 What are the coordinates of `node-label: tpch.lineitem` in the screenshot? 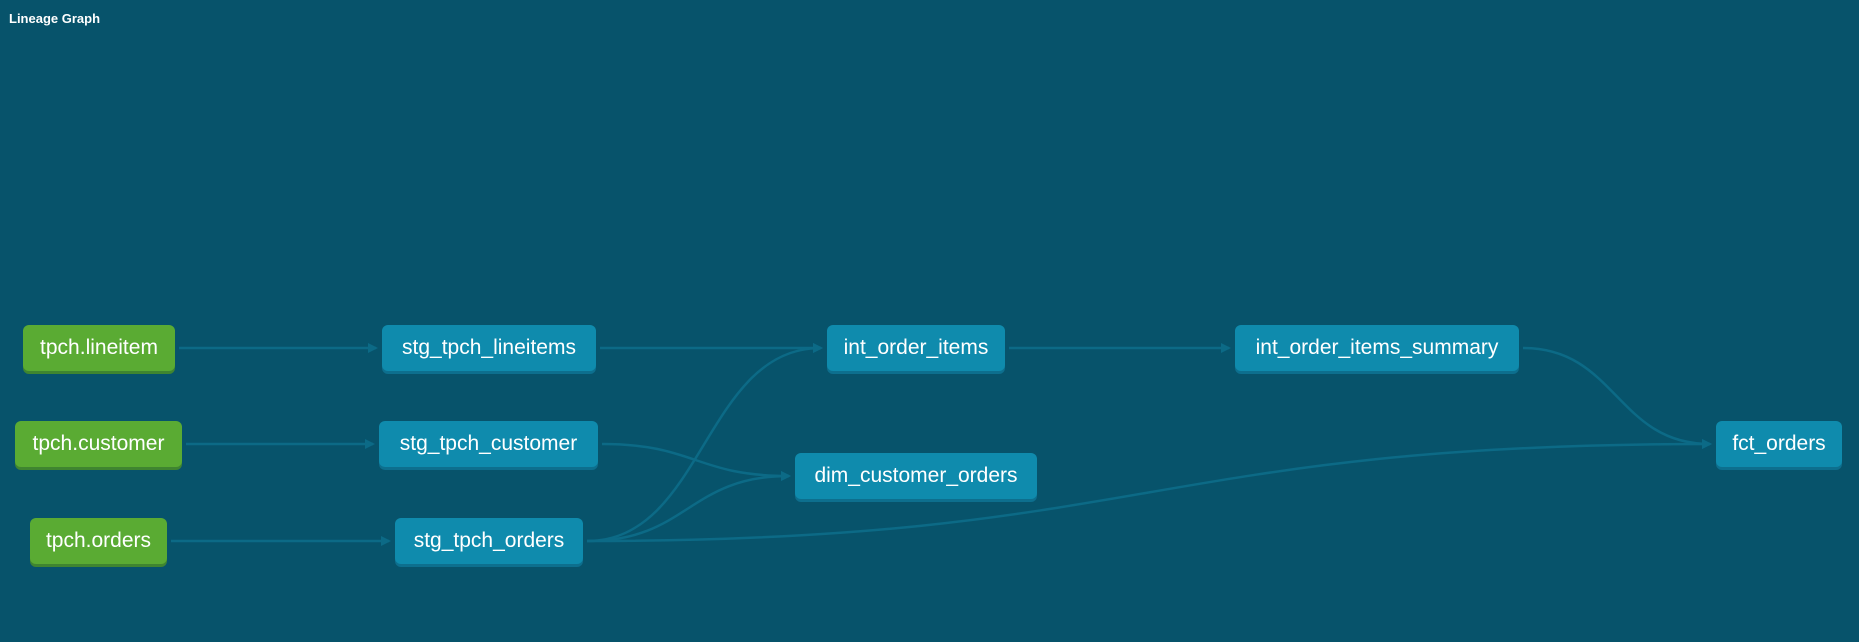 It's located at (99, 347).